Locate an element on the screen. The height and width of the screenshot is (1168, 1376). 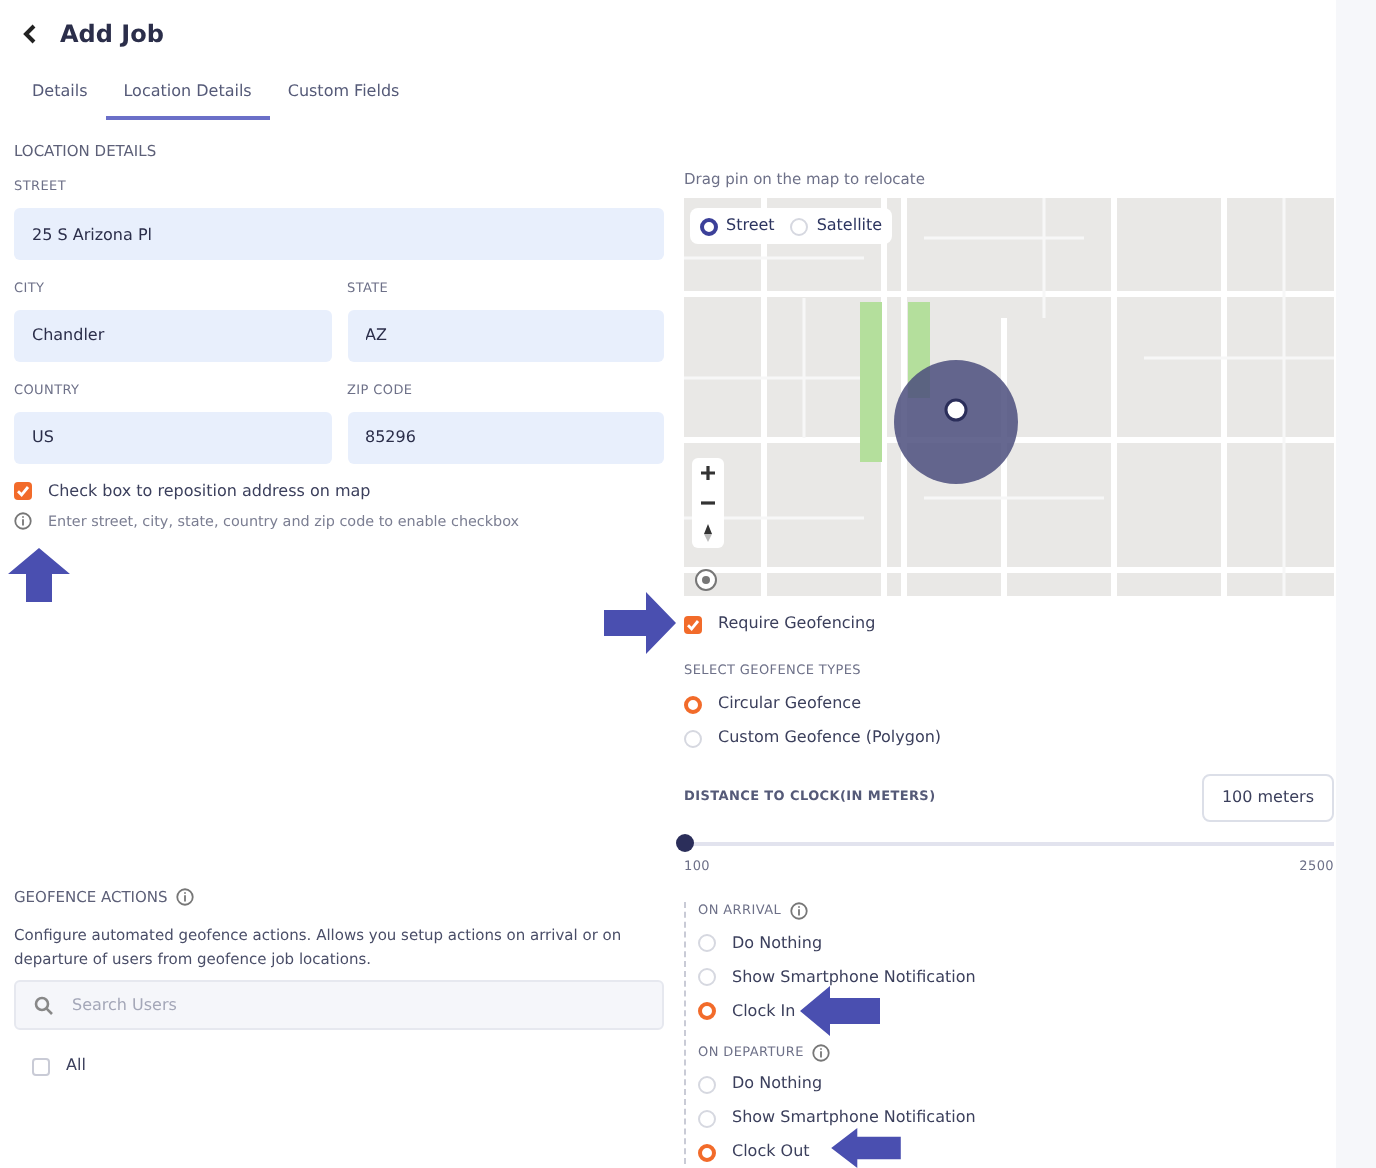
tab: Custom Fields is located at coordinates (343, 94).